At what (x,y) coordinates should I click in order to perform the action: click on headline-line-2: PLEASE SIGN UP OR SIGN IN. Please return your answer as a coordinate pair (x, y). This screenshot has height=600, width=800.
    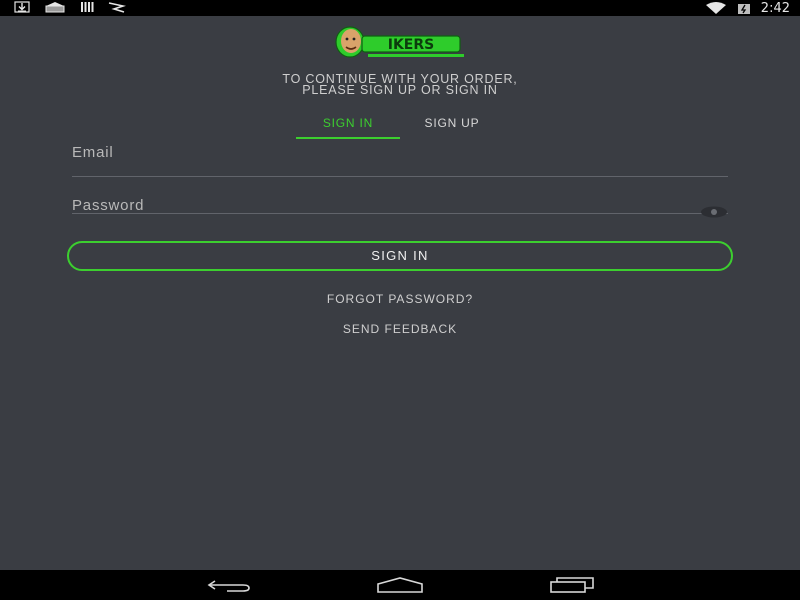
    Looking at the image, I should click on (400, 90).